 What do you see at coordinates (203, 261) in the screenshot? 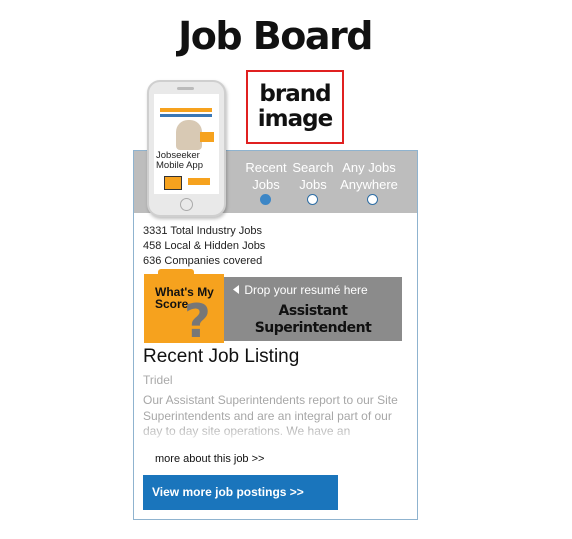
I see `stat-companies: 636 Companies covered` at bounding box center [203, 261].